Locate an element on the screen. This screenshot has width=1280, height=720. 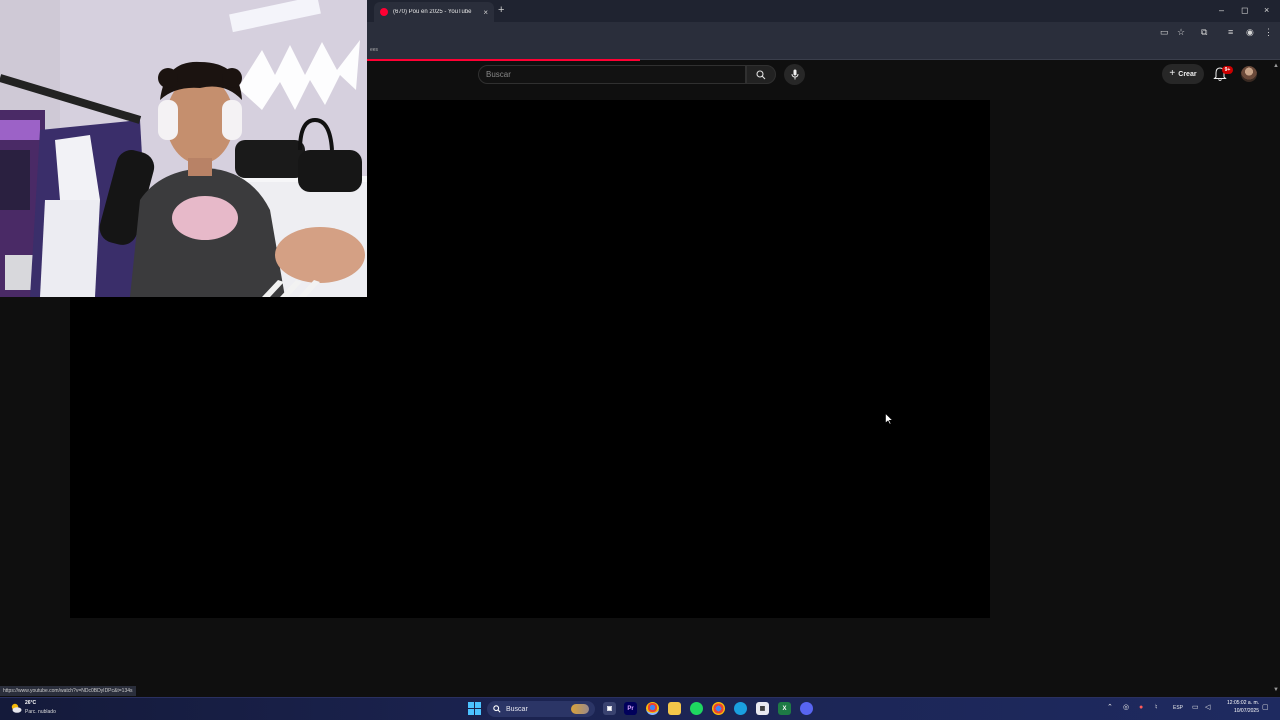
webcam-overlay is located at coordinates (183, 148).